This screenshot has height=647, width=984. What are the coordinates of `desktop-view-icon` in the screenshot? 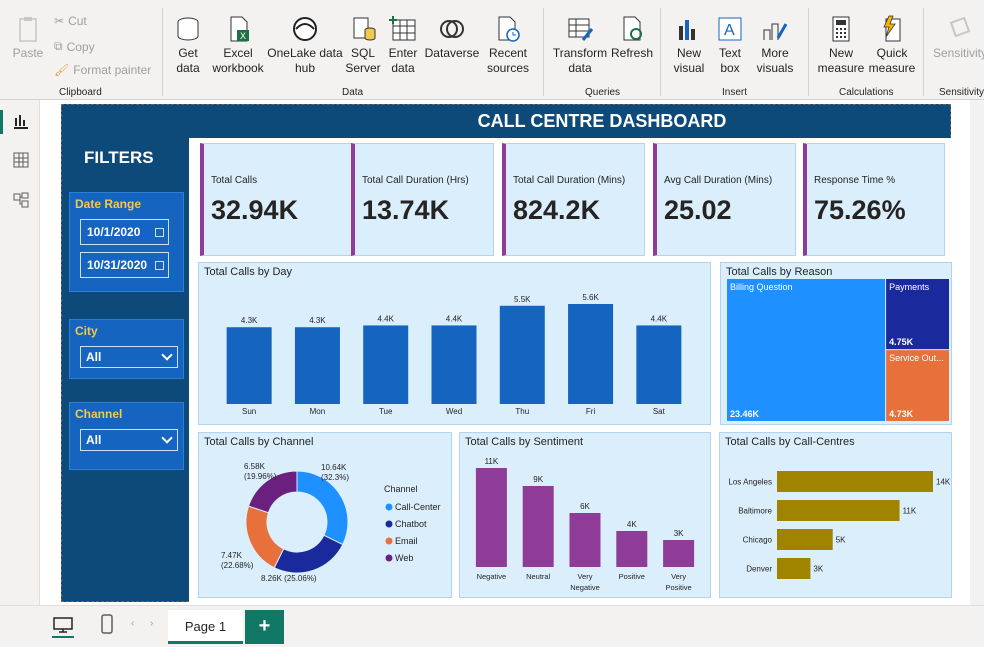 It's located at (63, 625).